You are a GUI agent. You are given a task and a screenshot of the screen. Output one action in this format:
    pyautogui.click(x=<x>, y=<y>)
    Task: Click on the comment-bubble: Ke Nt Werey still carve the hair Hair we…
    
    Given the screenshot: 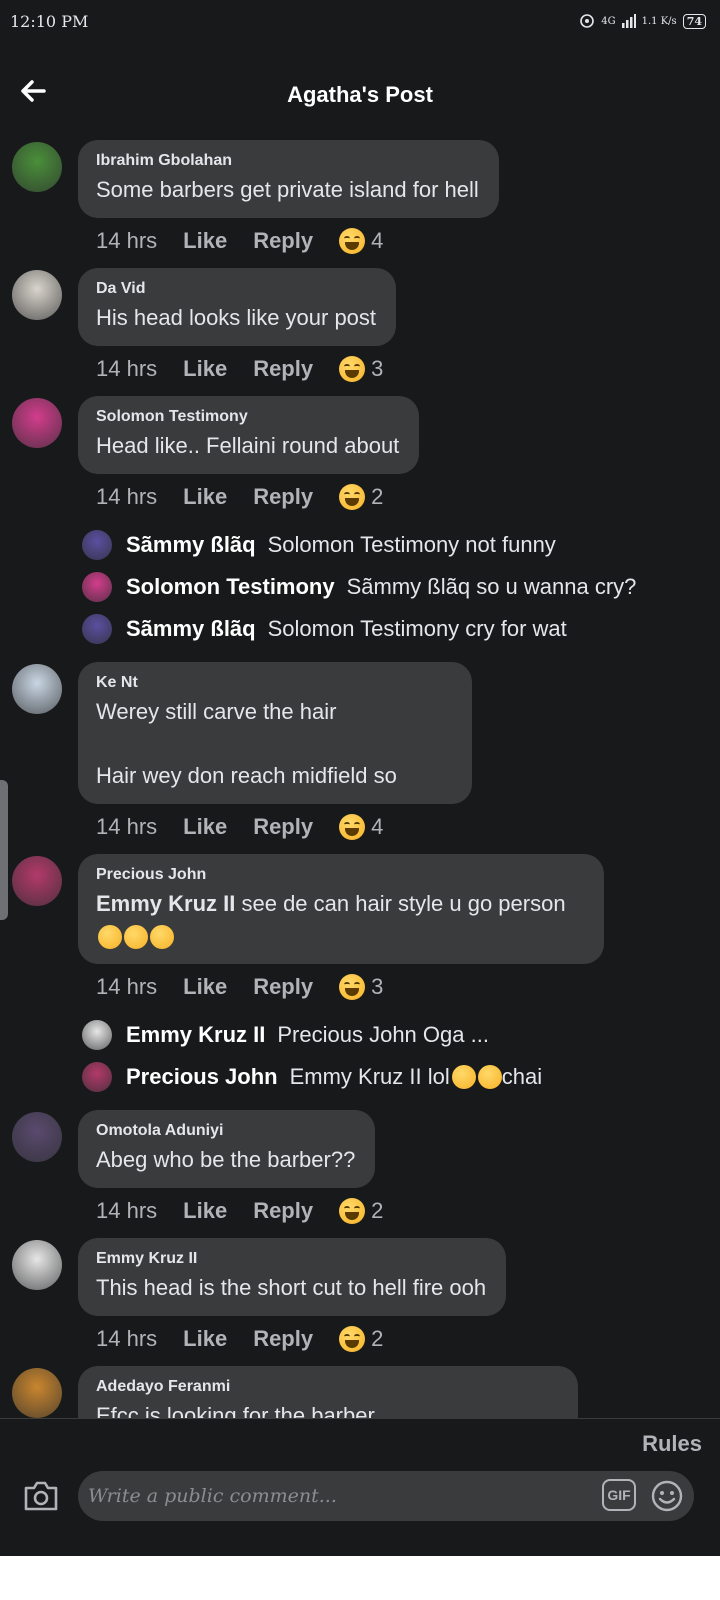 What is the action you would take?
    pyautogui.click(x=275, y=733)
    